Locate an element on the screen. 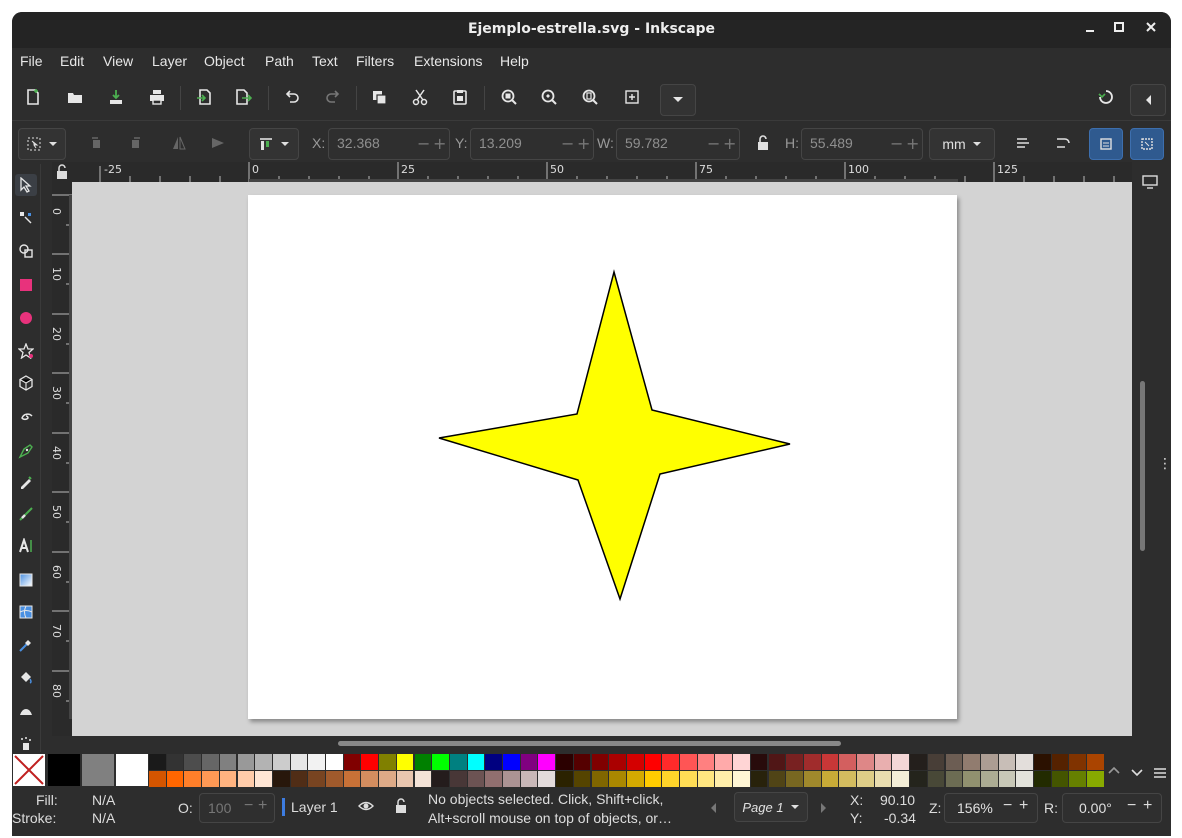 Image resolution: width=1182 pixels, height=838 pixels. rotation-increment: + is located at coordinates (1147, 806).